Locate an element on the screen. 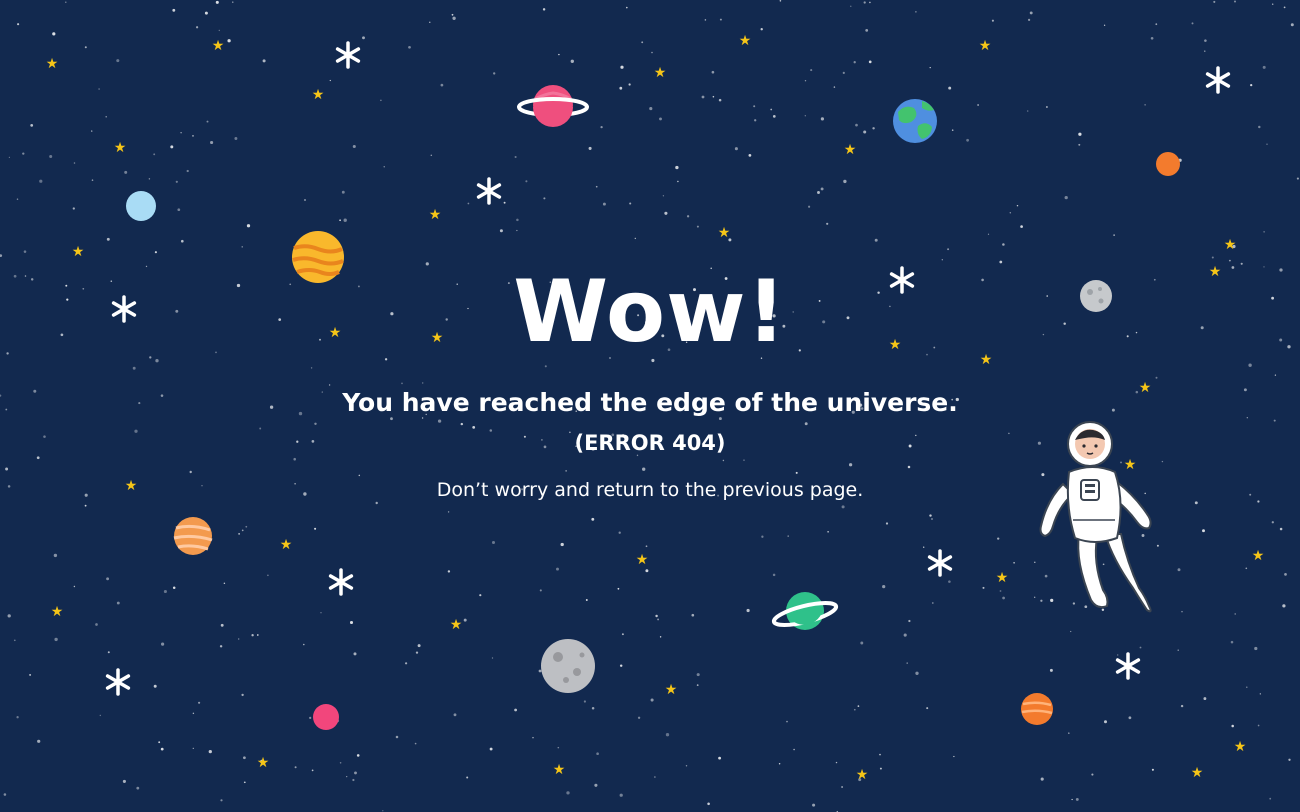  orange-striped-planet-icon is located at coordinates (193, 536).